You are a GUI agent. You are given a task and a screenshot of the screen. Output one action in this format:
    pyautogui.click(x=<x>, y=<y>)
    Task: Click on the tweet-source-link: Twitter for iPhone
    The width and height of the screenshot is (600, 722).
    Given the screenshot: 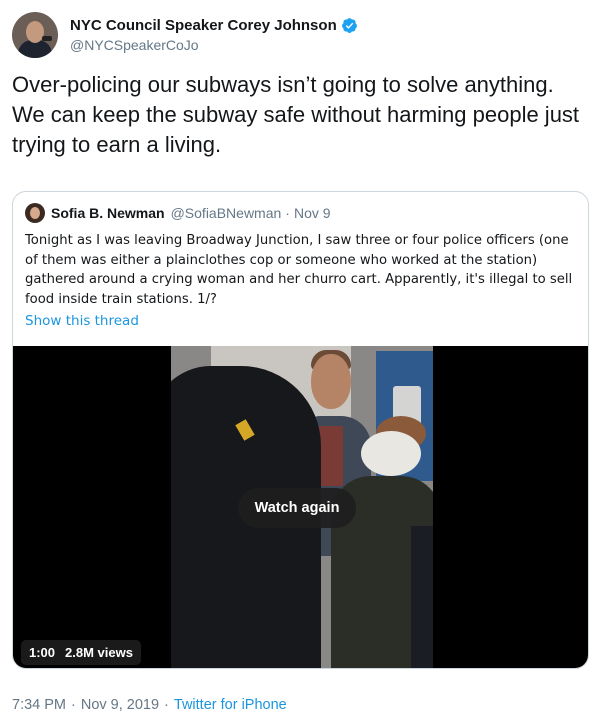 What is the action you would take?
    pyautogui.click(x=230, y=705)
    